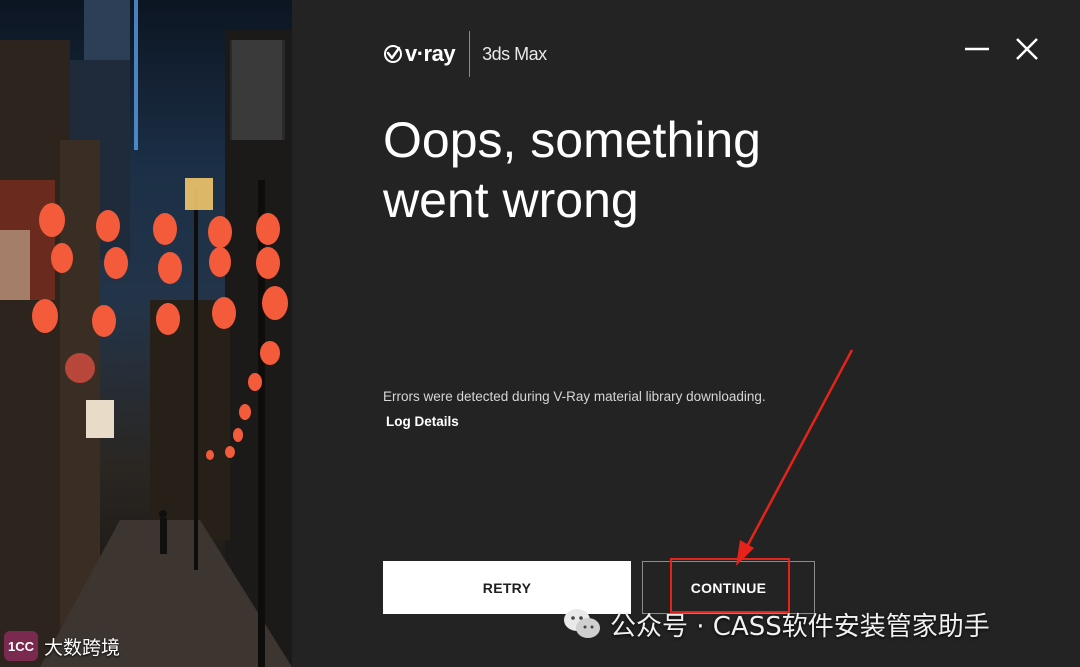 The width and height of the screenshot is (1080, 667). Describe the element at coordinates (393, 54) in the screenshot. I see `vray-logo-icon` at that location.